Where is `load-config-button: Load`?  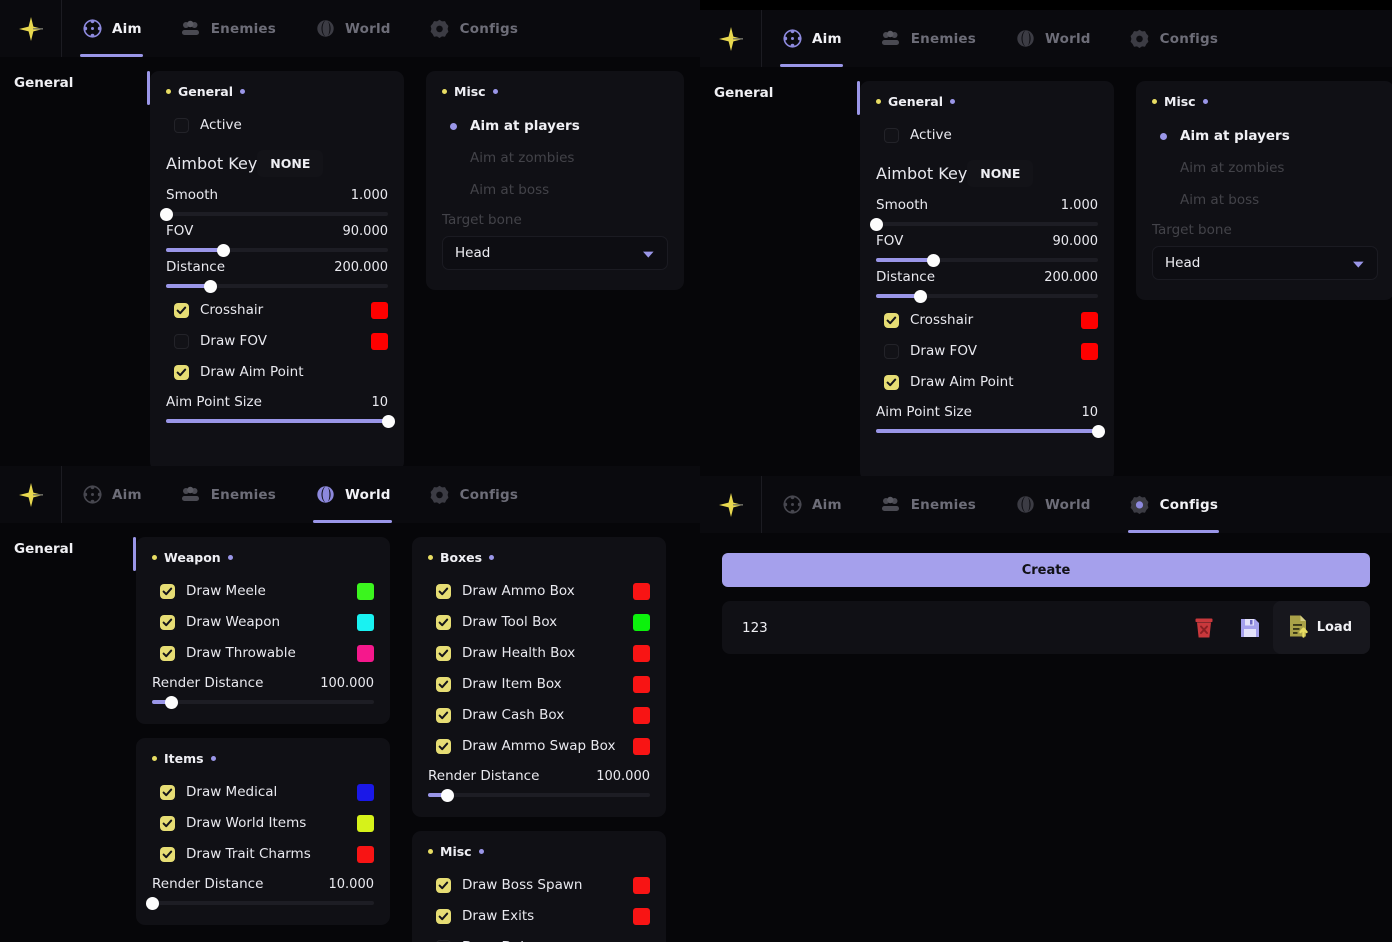 load-config-button: Load is located at coordinates (1321, 627).